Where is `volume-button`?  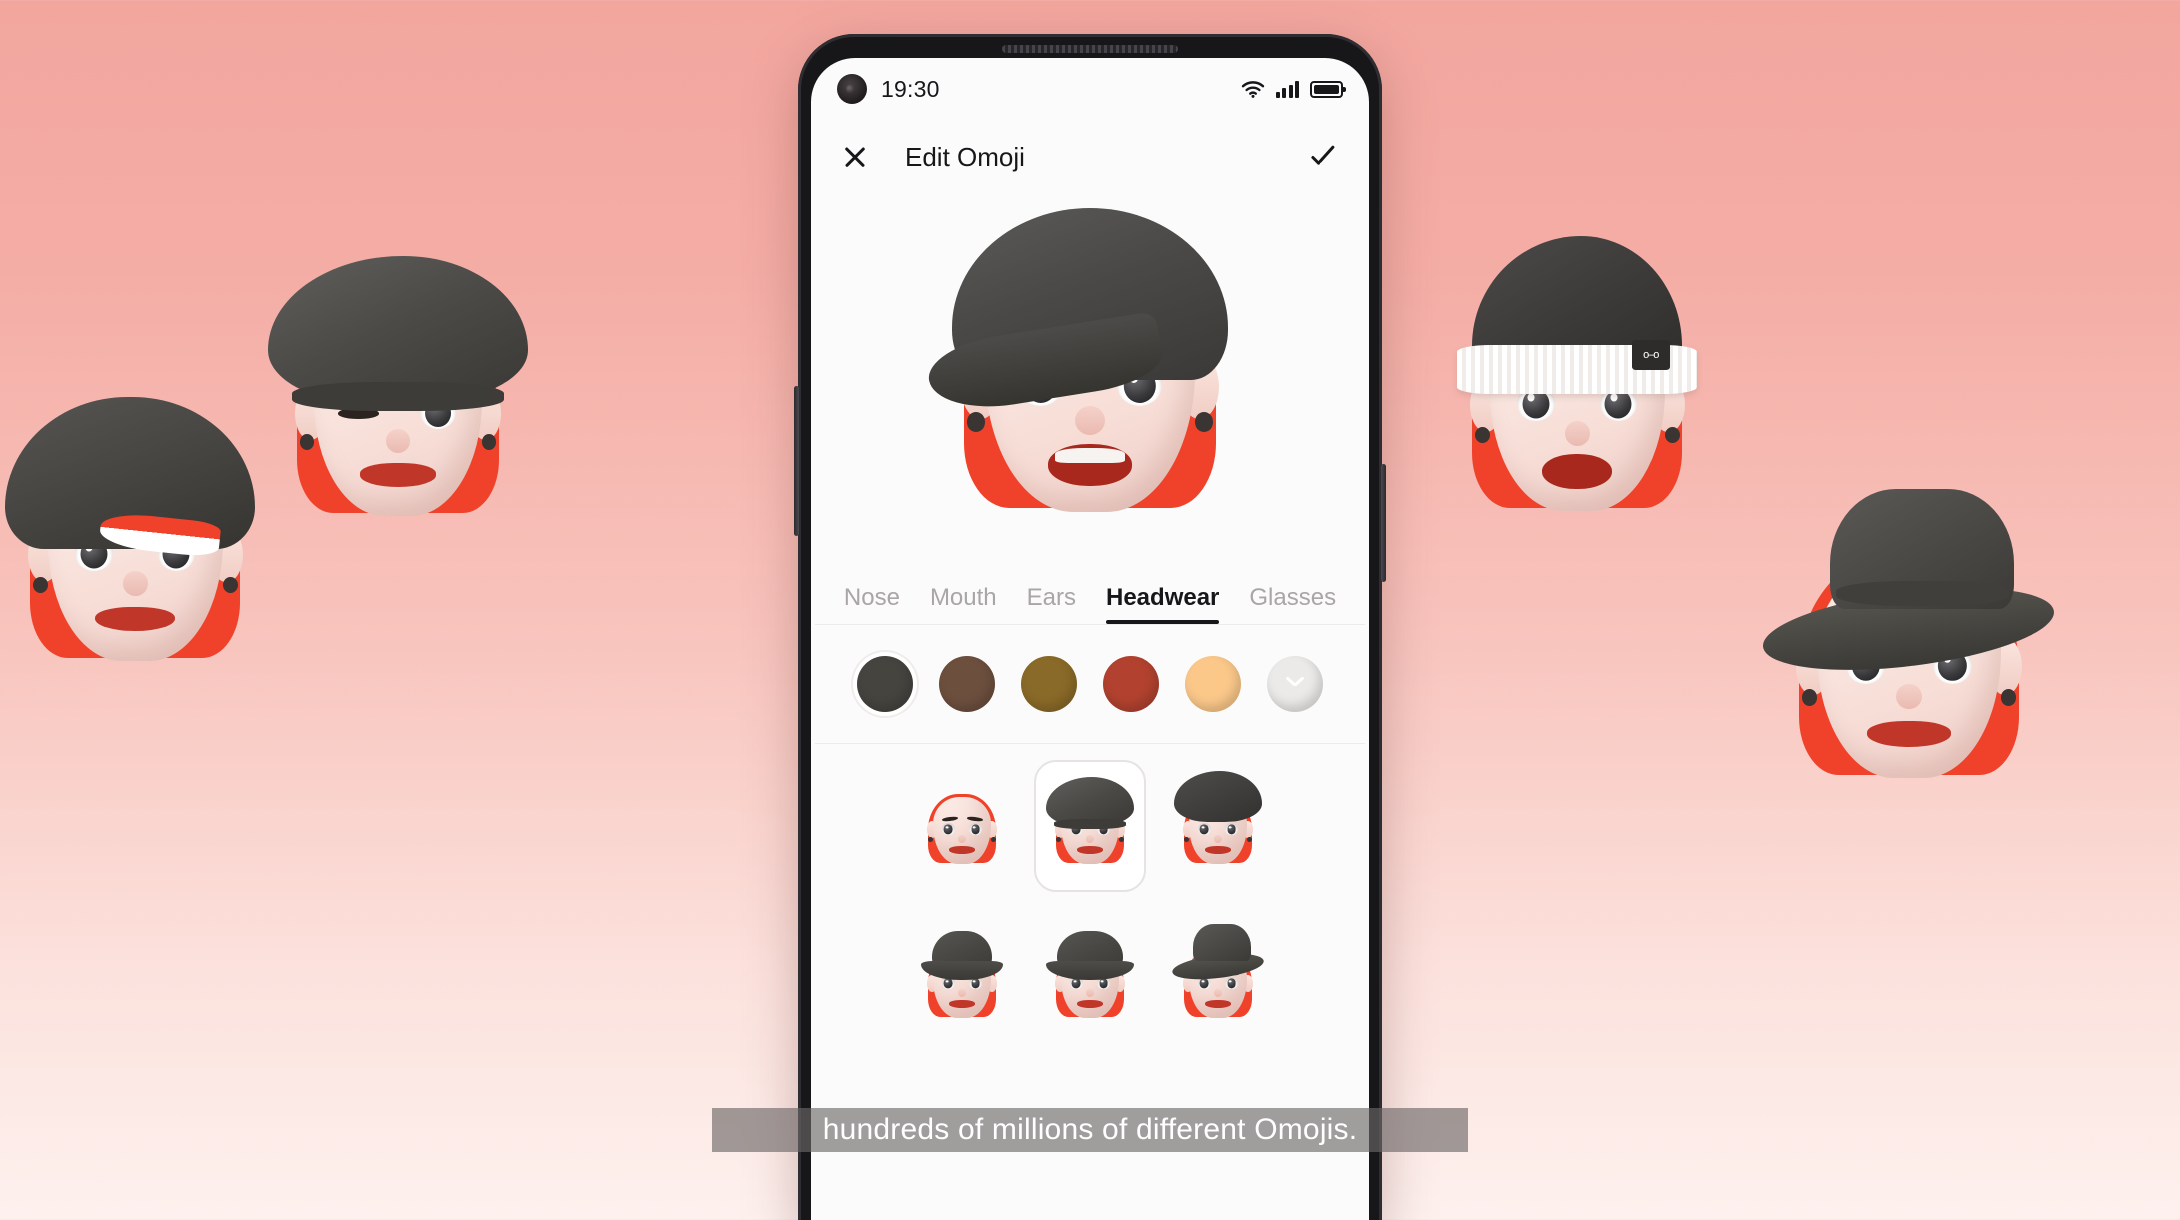 volume-button is located at coordinates (796, 461).